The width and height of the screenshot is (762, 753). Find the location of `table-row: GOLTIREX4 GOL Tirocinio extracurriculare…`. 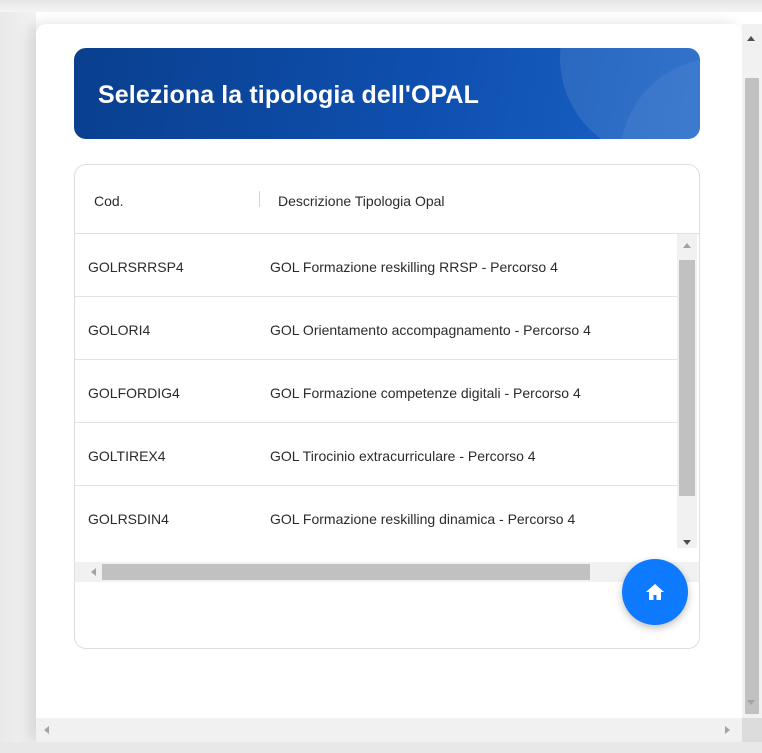

table-row: GOLTIREX4 GOL Tirocinio extracurriculare… is located at coordinates (376, 454).